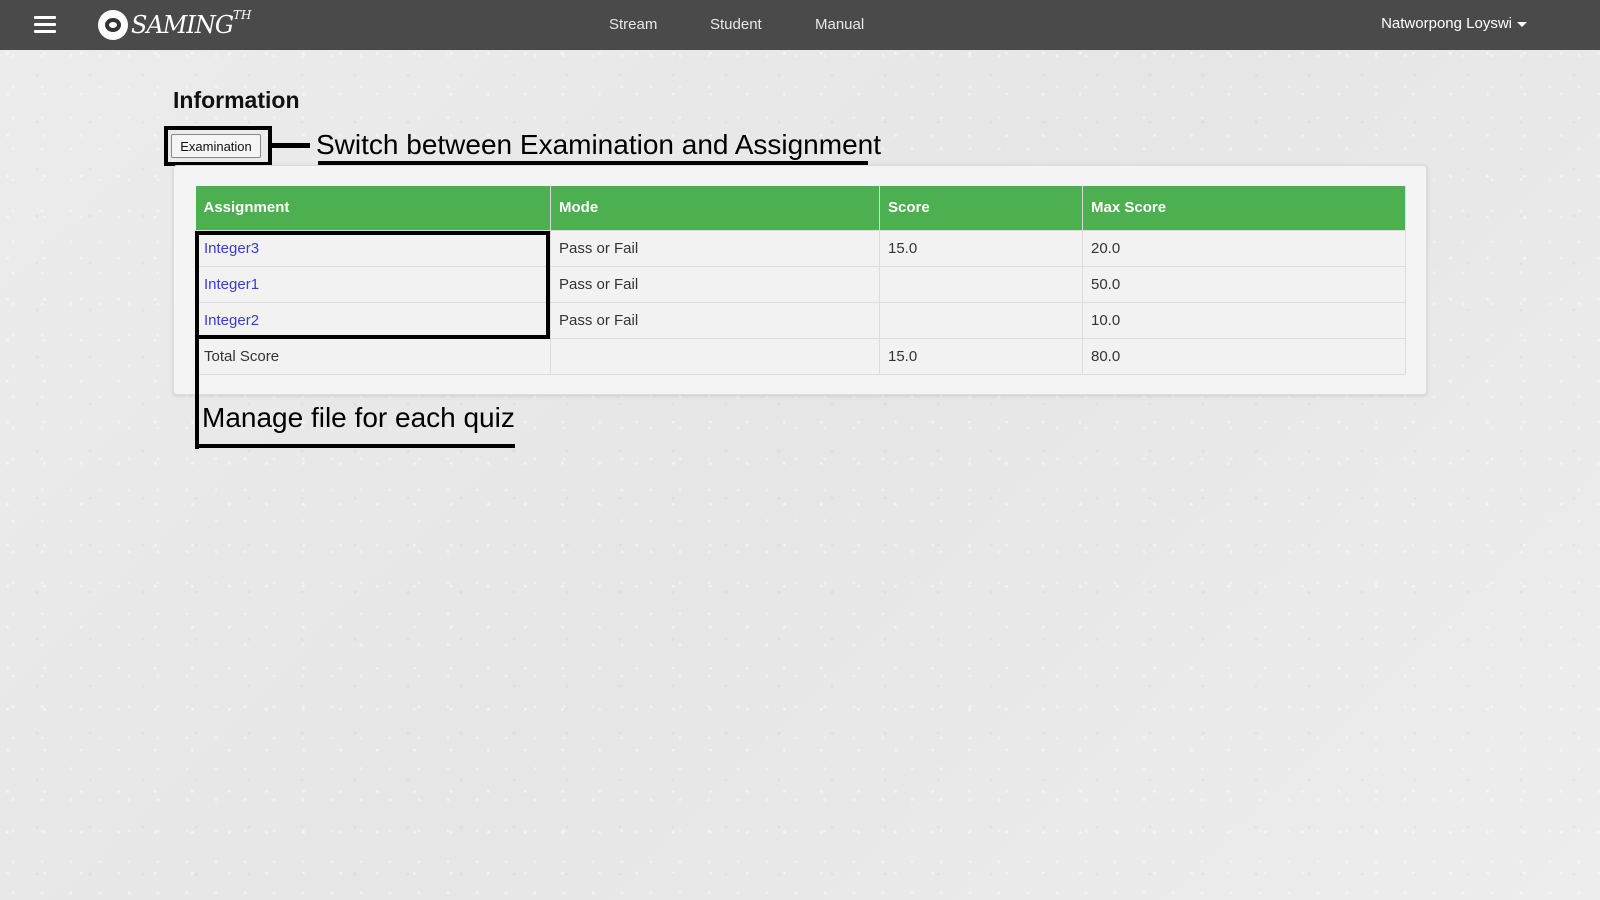 The height and width of the screenshot is (900, 1600). What do you see at coordinates (1244, 356) in the screenshot?
I see `total-max-score-value: 80.0` at bounding box center [1244, 356].